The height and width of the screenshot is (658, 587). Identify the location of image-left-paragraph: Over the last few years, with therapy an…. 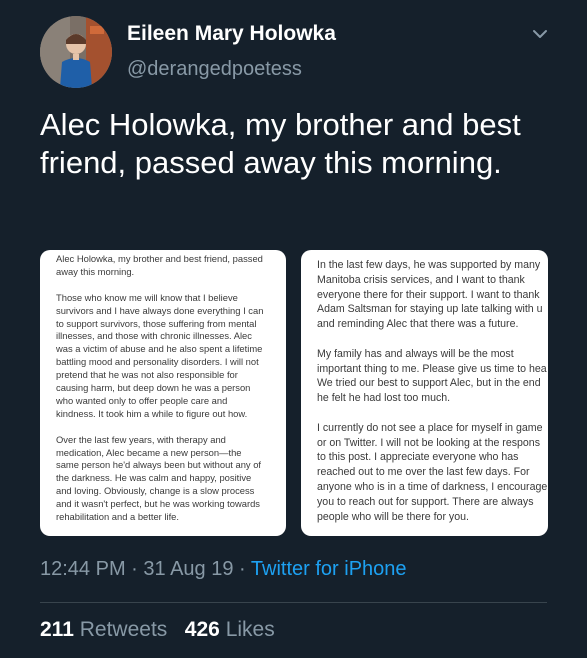
(159, 478).